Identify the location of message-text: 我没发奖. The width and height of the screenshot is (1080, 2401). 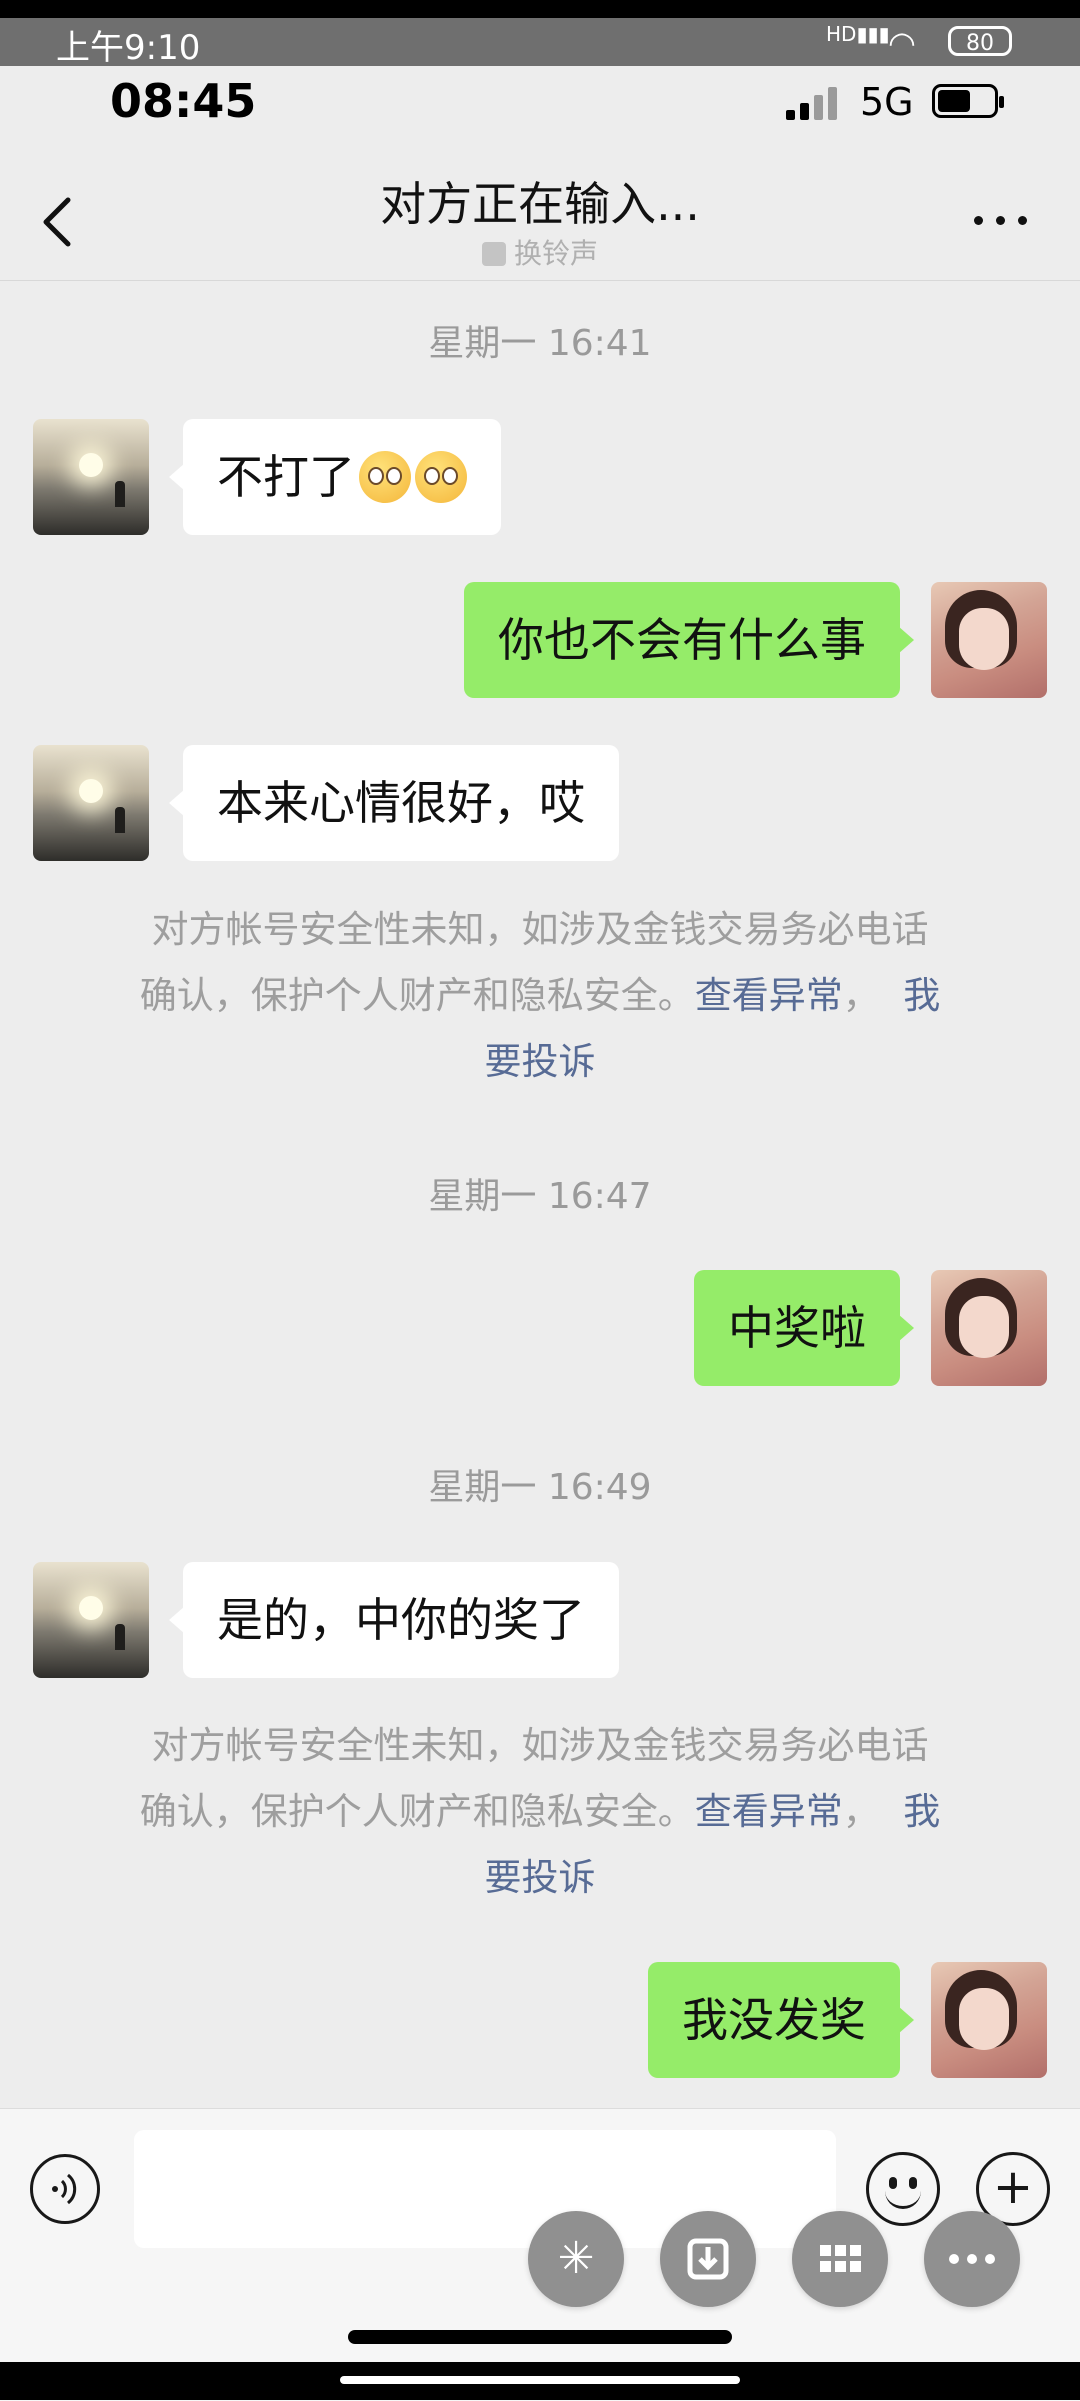
(774, 2020).